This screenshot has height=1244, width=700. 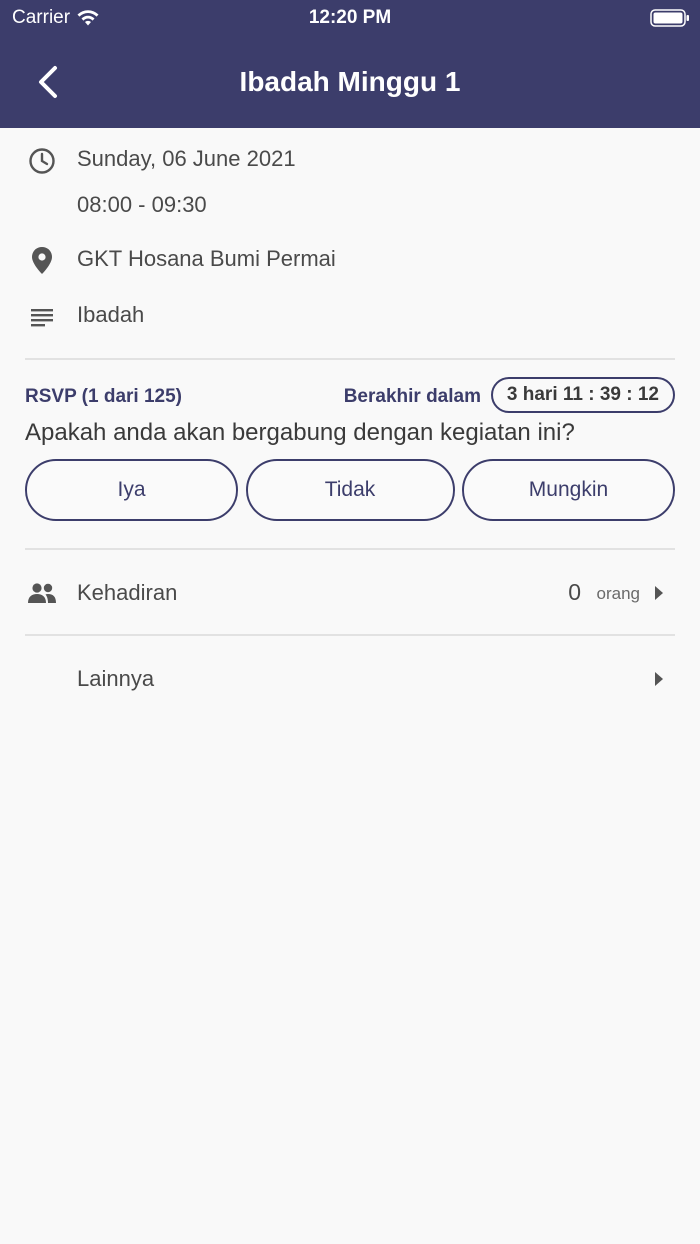 I want to click on location-pin-icon, so click(x=42, y=261).